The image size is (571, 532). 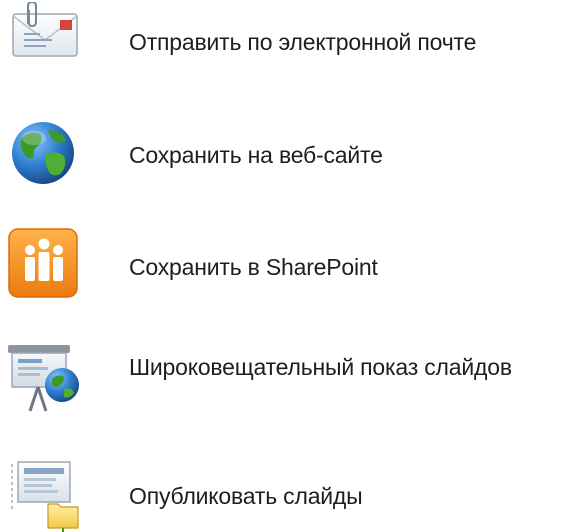 I want to click on broadcast-presentation-icon, so click(x=46, y=379).